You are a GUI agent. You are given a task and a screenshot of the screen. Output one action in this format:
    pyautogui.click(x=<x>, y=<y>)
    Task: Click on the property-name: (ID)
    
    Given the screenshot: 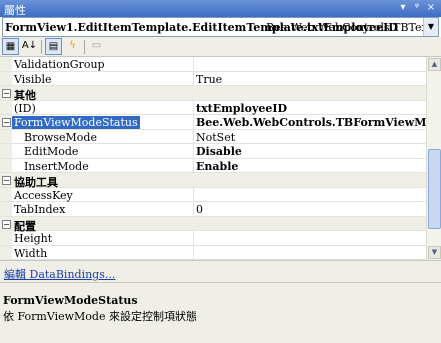 What is the action you would take?
    pyautogui.click(x=25, y=108)
    